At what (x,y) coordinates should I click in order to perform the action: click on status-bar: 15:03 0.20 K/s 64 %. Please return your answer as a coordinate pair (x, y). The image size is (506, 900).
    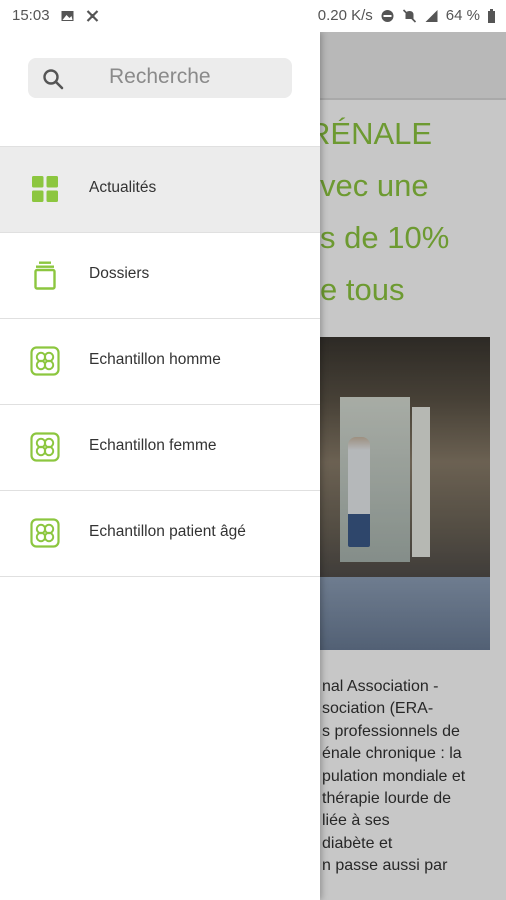
    Looking at the image, I should click on (253, 16).